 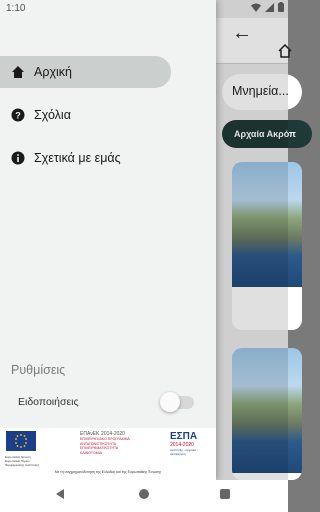 I want to click on wifi-icon, so click(x=256, y=7).